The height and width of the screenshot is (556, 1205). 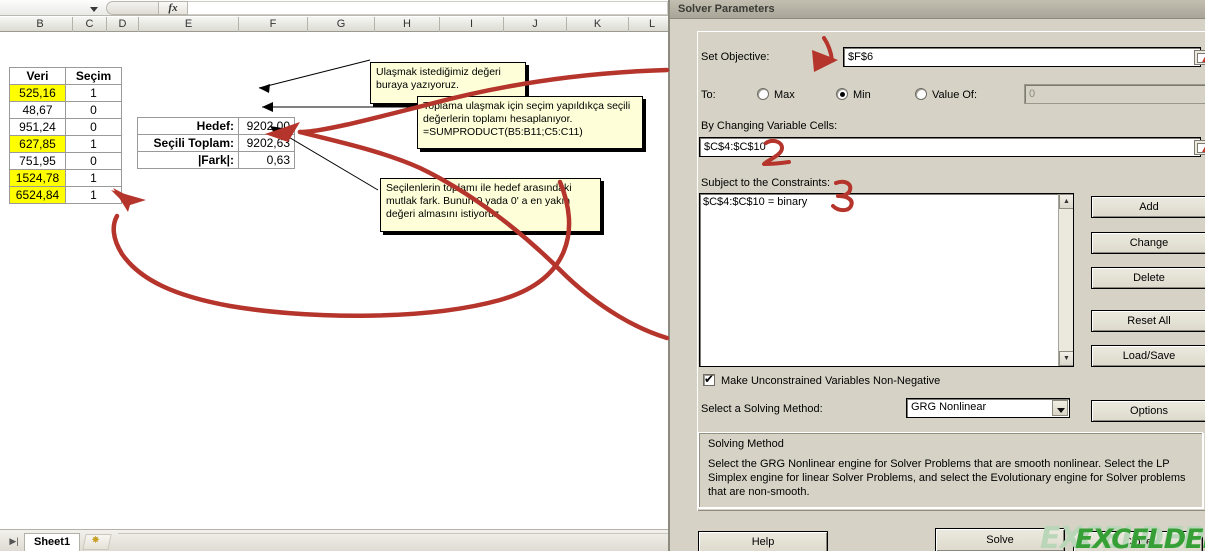 What do you see at coordinates (37, 144) in the screenshot?
I see `cell-veri: 627,85` at bounding box center [37, 144].